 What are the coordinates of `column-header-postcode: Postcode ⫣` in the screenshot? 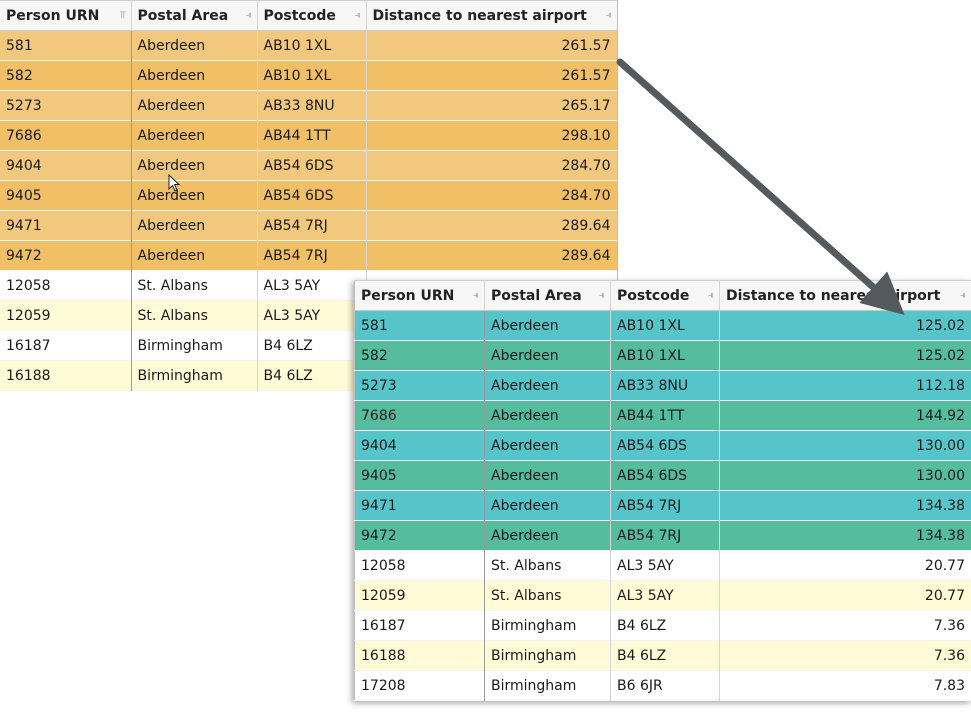 It's located at (665, 295).